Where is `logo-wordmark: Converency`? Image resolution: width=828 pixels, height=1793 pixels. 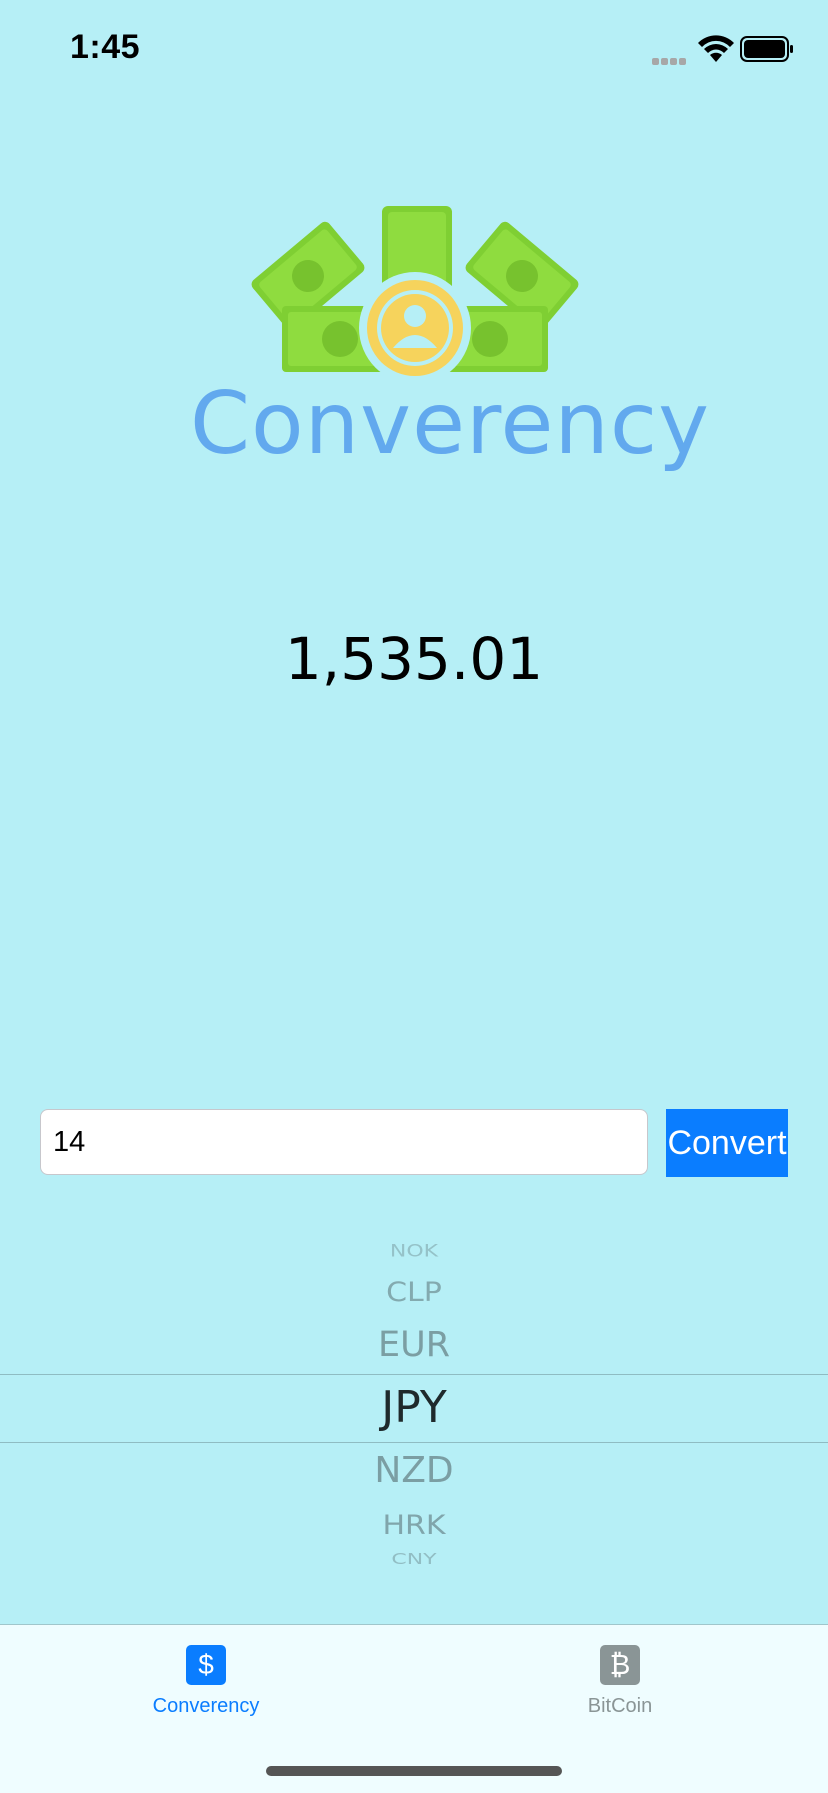
logo-wordmark: Converency is located at coordinates (450, 424).